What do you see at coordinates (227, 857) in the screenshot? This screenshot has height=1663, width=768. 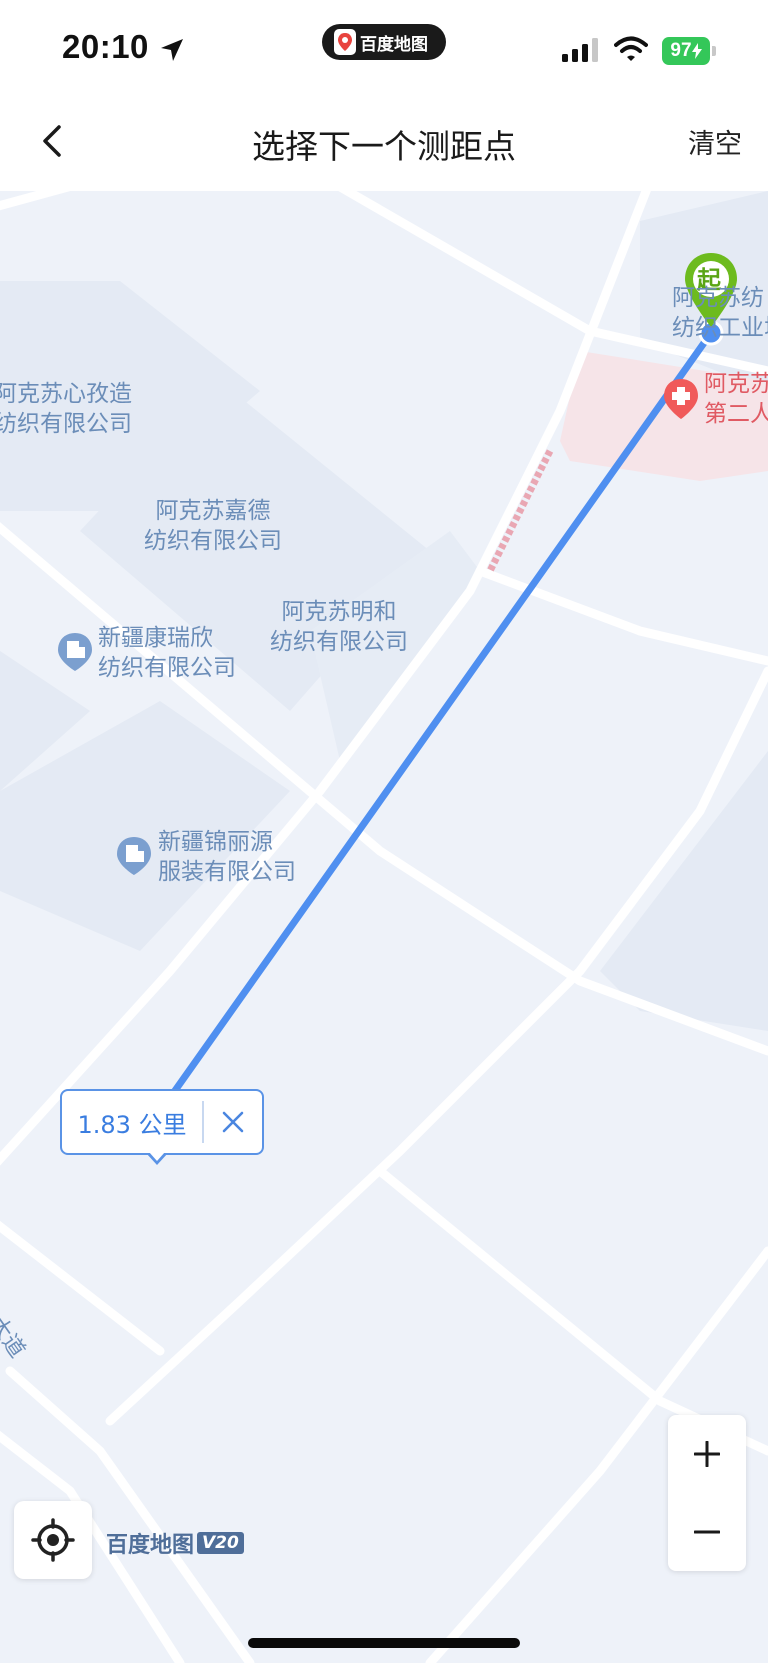 I see `poi-label-jinliyuan: 新疆锦丽源 服装有限公司` at bounding box center [227, 857].